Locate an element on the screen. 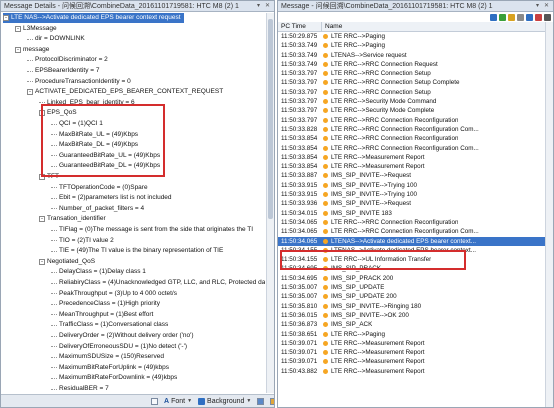  paint-bucket-icon is located at coordinates (202, 401).